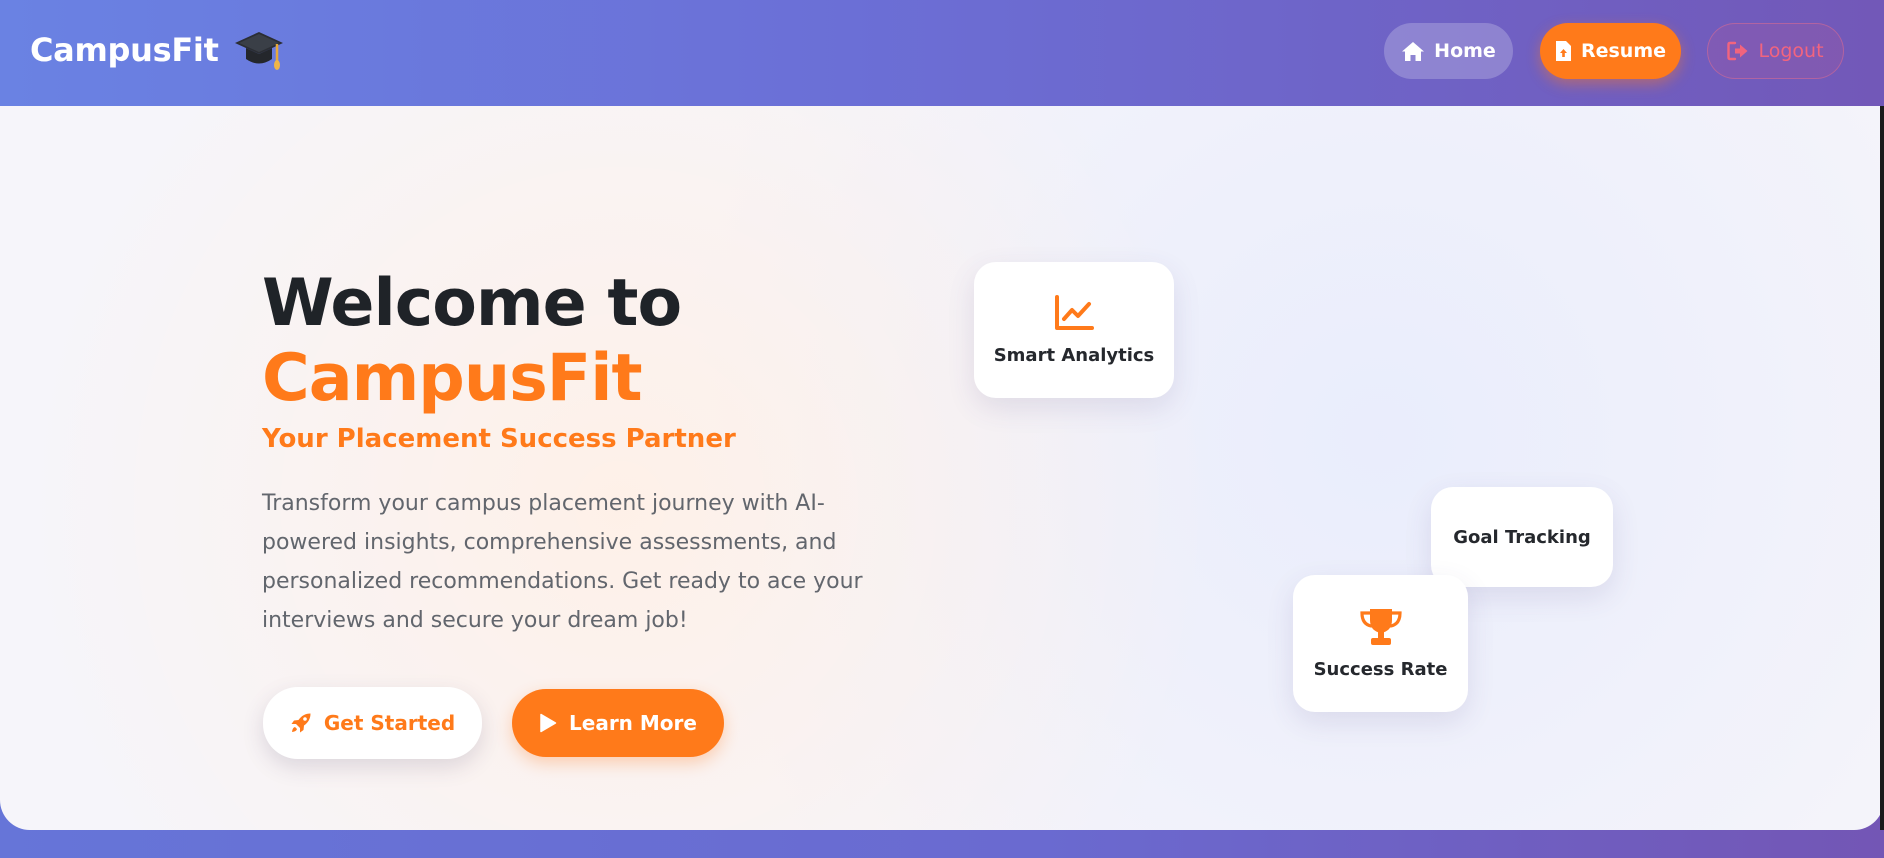  What do you see at coordinates (1737, 51) in the screenshot?
I see `sign-out-icon` at bounding box center [1737, 51].